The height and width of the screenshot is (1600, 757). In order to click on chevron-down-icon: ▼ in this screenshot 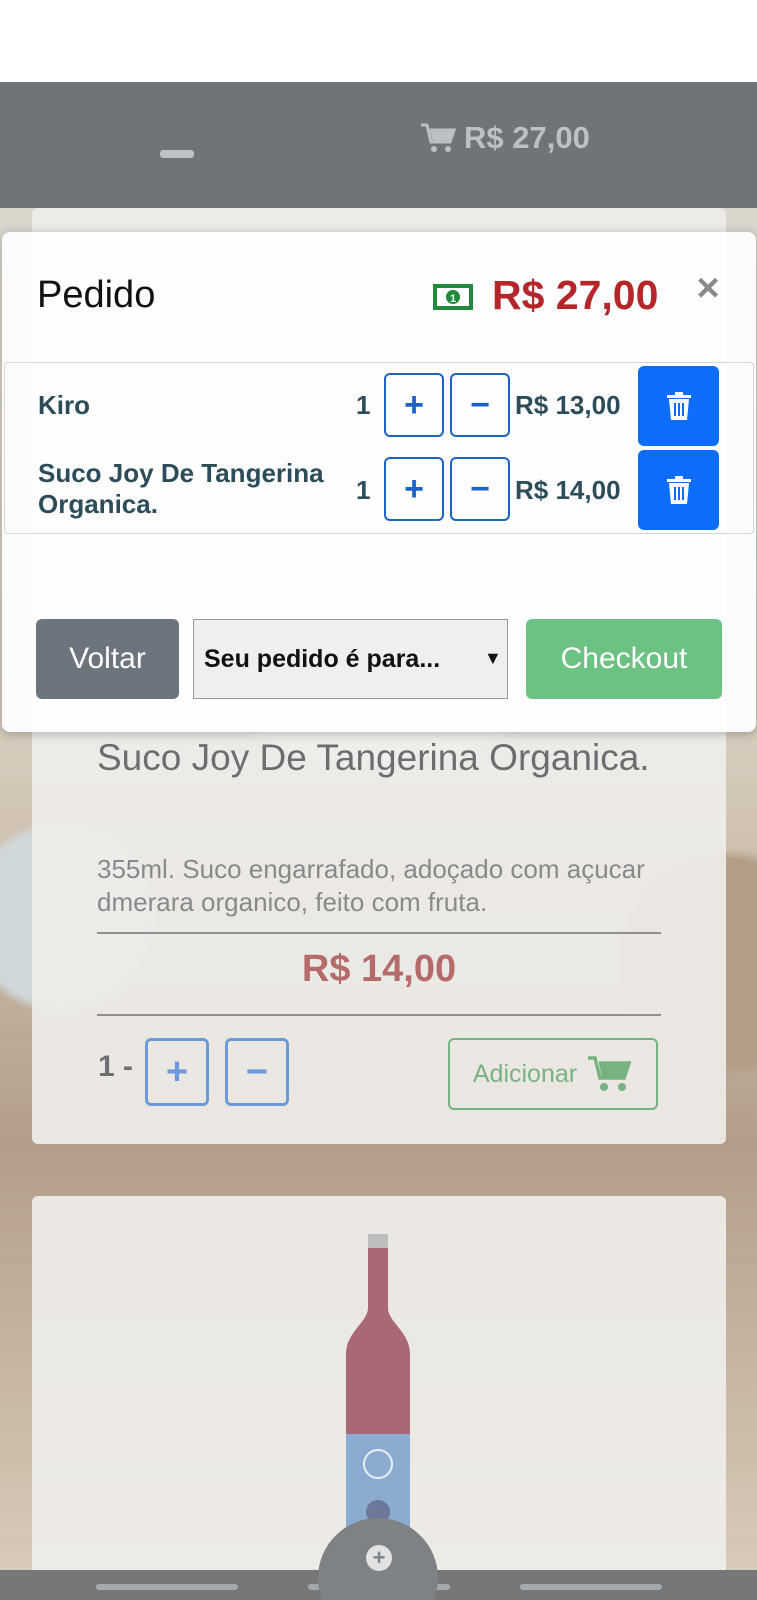, I will do `click(493, 658)`.